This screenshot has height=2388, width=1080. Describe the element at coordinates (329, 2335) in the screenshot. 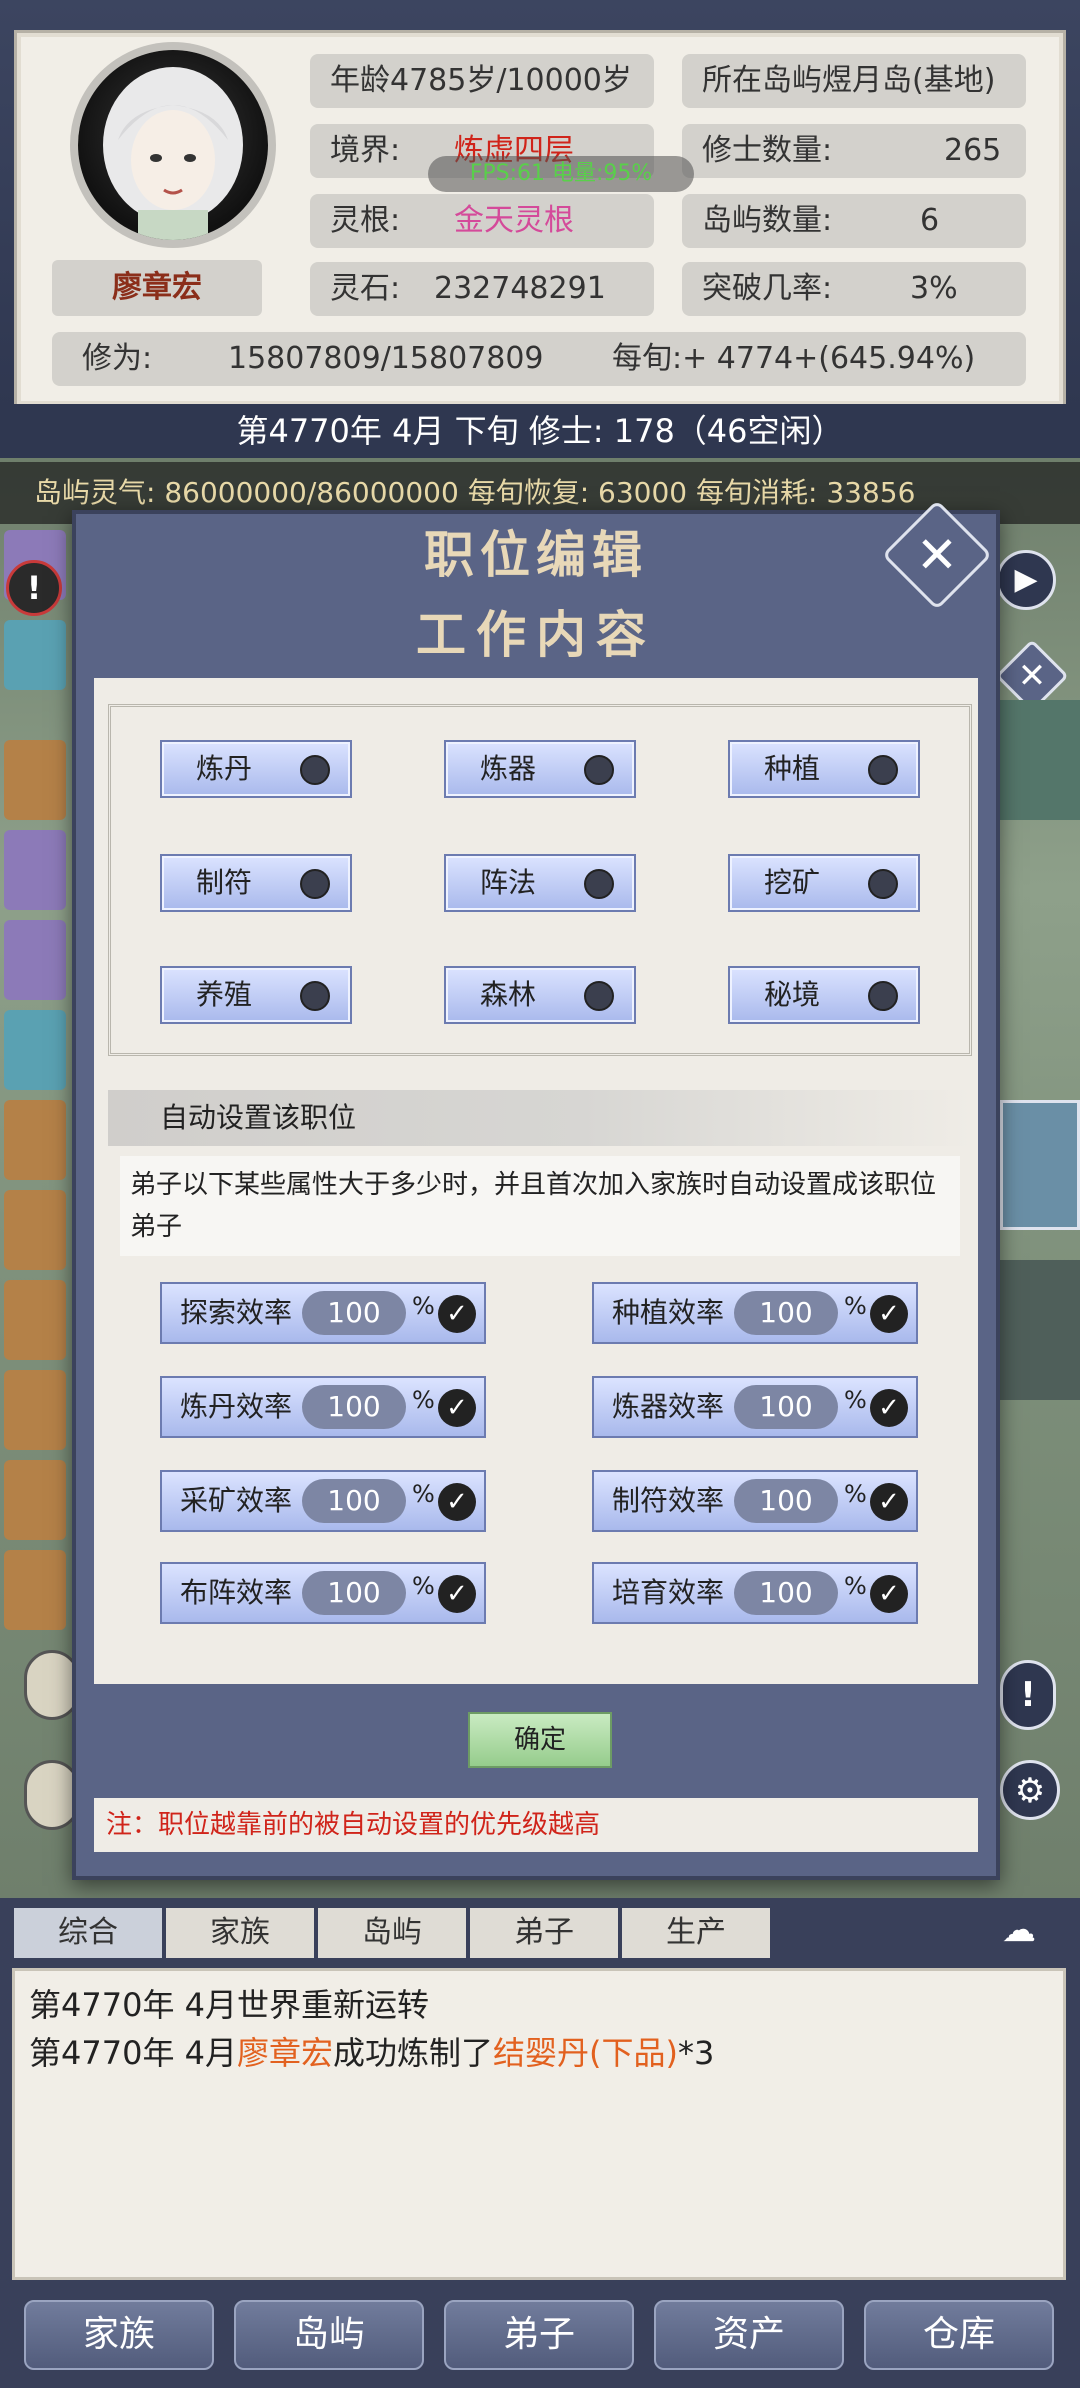

I see `nav-island-button: 岛屿` at that location.